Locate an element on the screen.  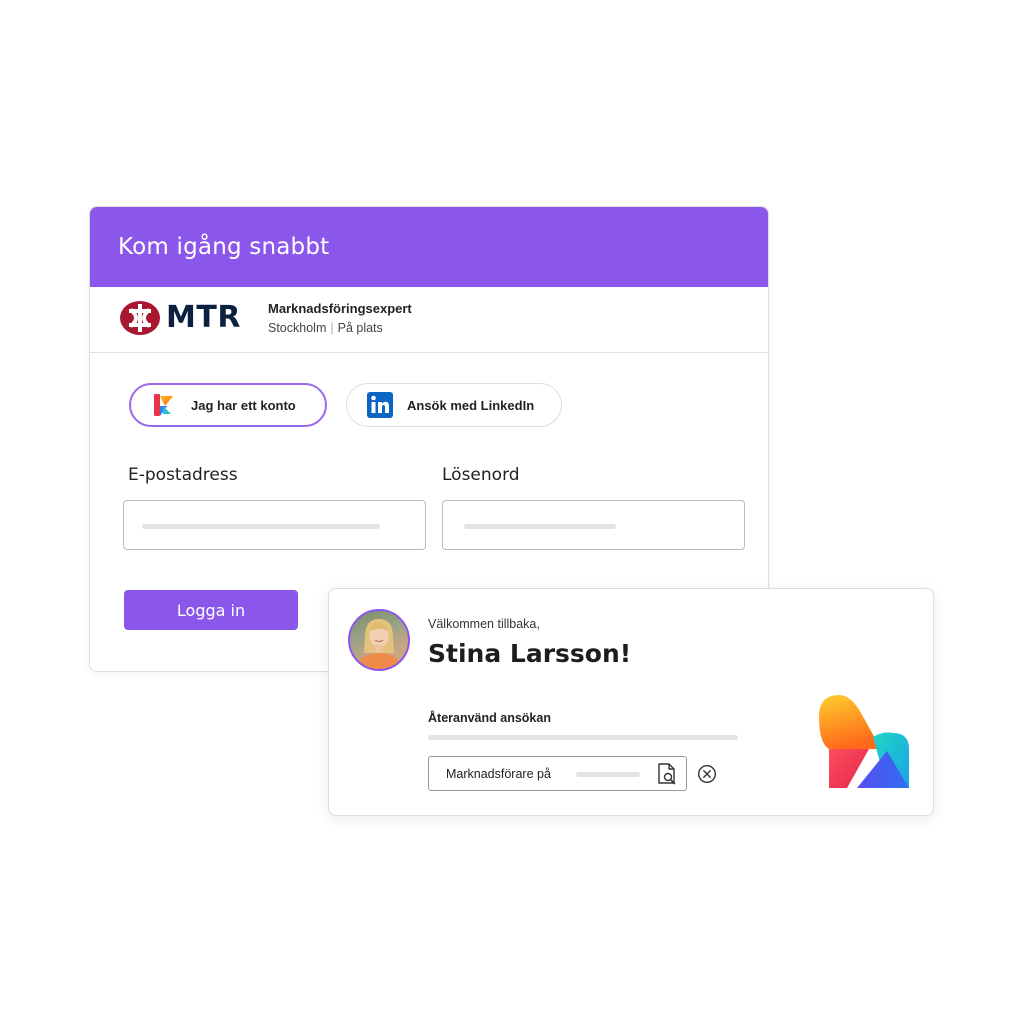
linkedin-apply-button: Ansök med LinkedIn is located at coordinates (454, 405).